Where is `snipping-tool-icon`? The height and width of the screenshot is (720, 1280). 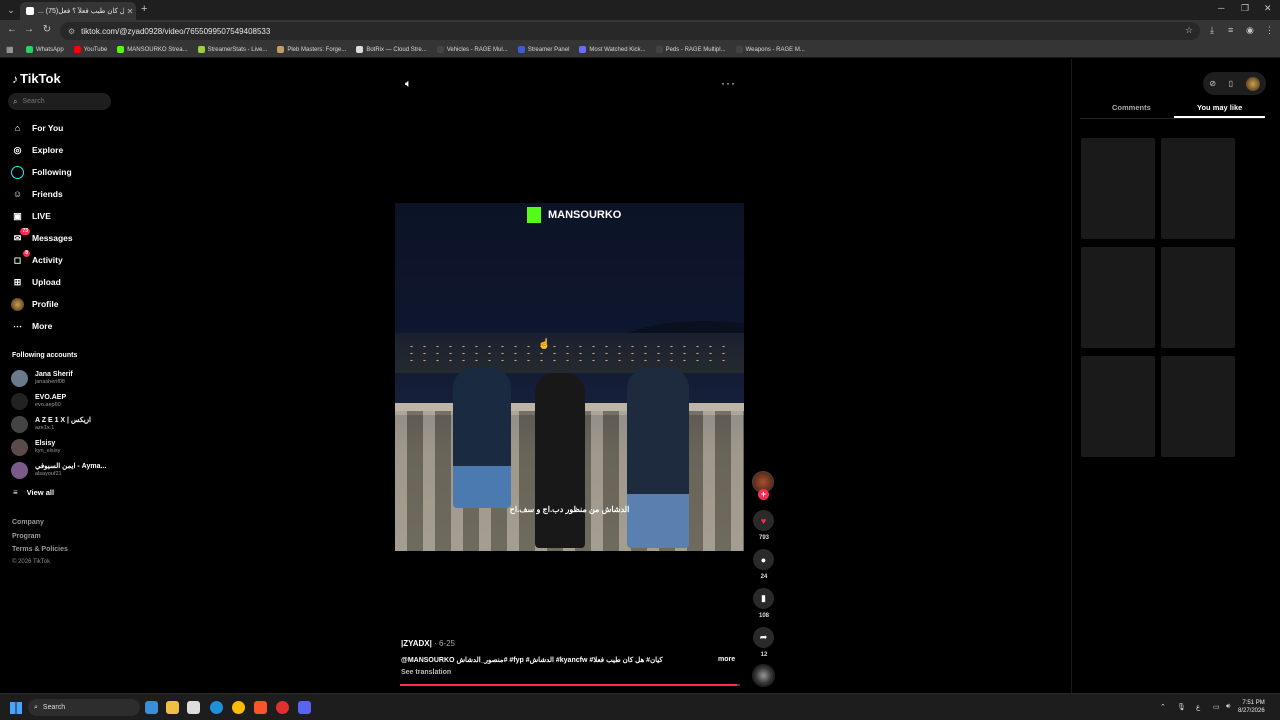 snipping-tool-icon is located at coordinates (193, 707).